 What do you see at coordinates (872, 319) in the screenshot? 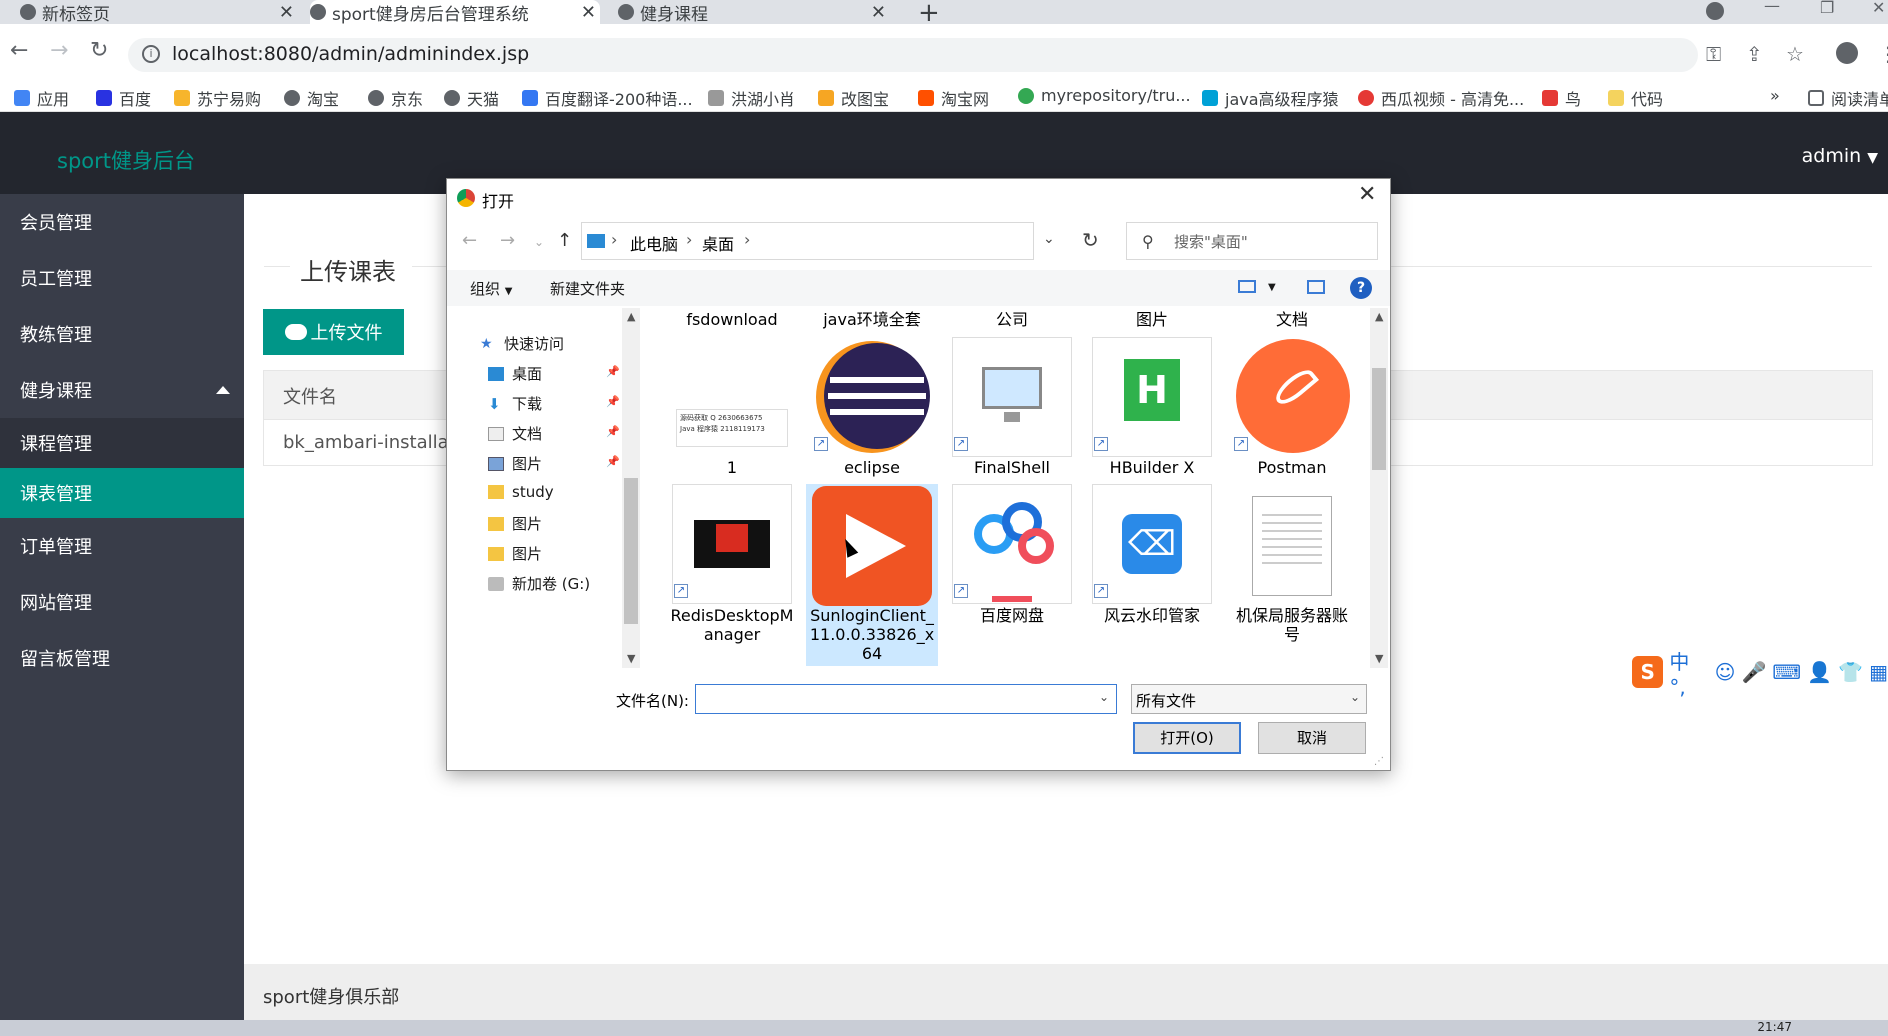
I see `file-label: java环境全套` at bounding box center [872, 319].